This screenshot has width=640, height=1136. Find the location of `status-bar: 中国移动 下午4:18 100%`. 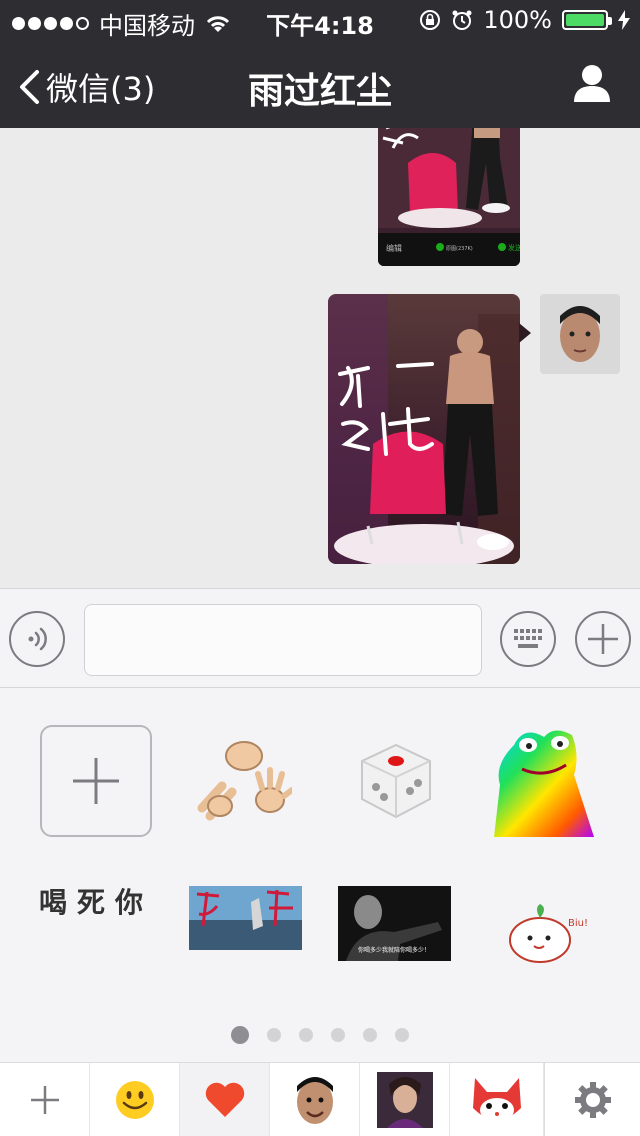

status-bar: 中国移动 下午4:18 100% is located at coordinates (320, 20).